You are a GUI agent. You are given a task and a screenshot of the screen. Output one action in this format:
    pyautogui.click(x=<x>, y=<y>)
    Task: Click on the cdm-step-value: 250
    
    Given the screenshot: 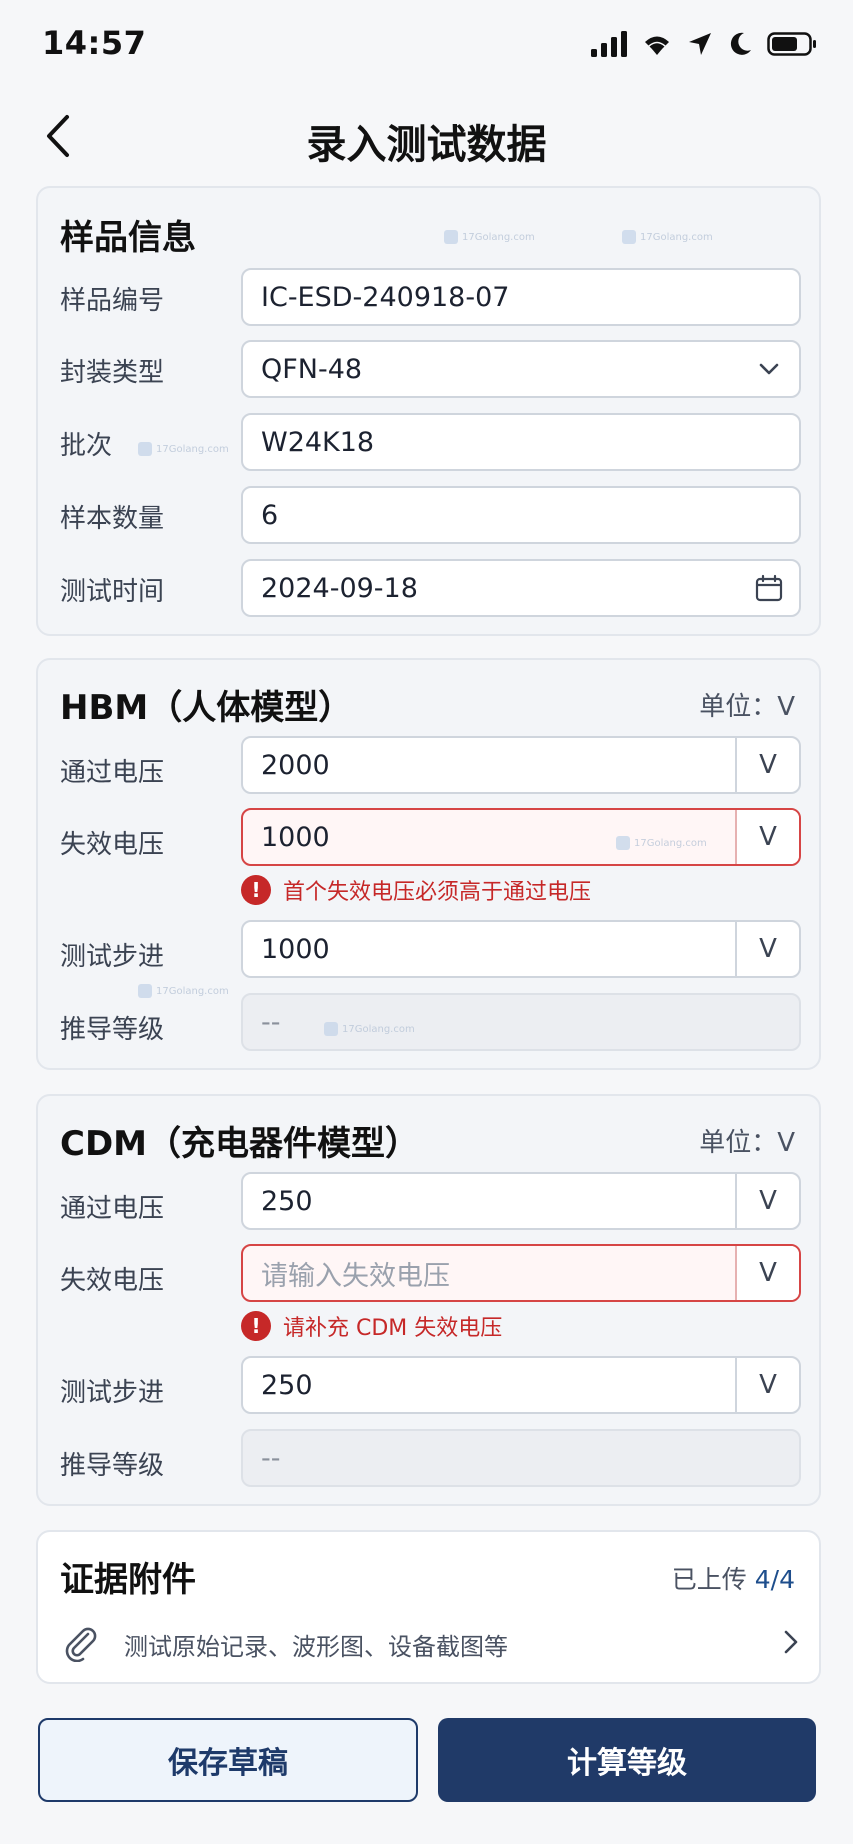 What is the action you would take?
    pyautogui.click(x=287, y=1385)
    